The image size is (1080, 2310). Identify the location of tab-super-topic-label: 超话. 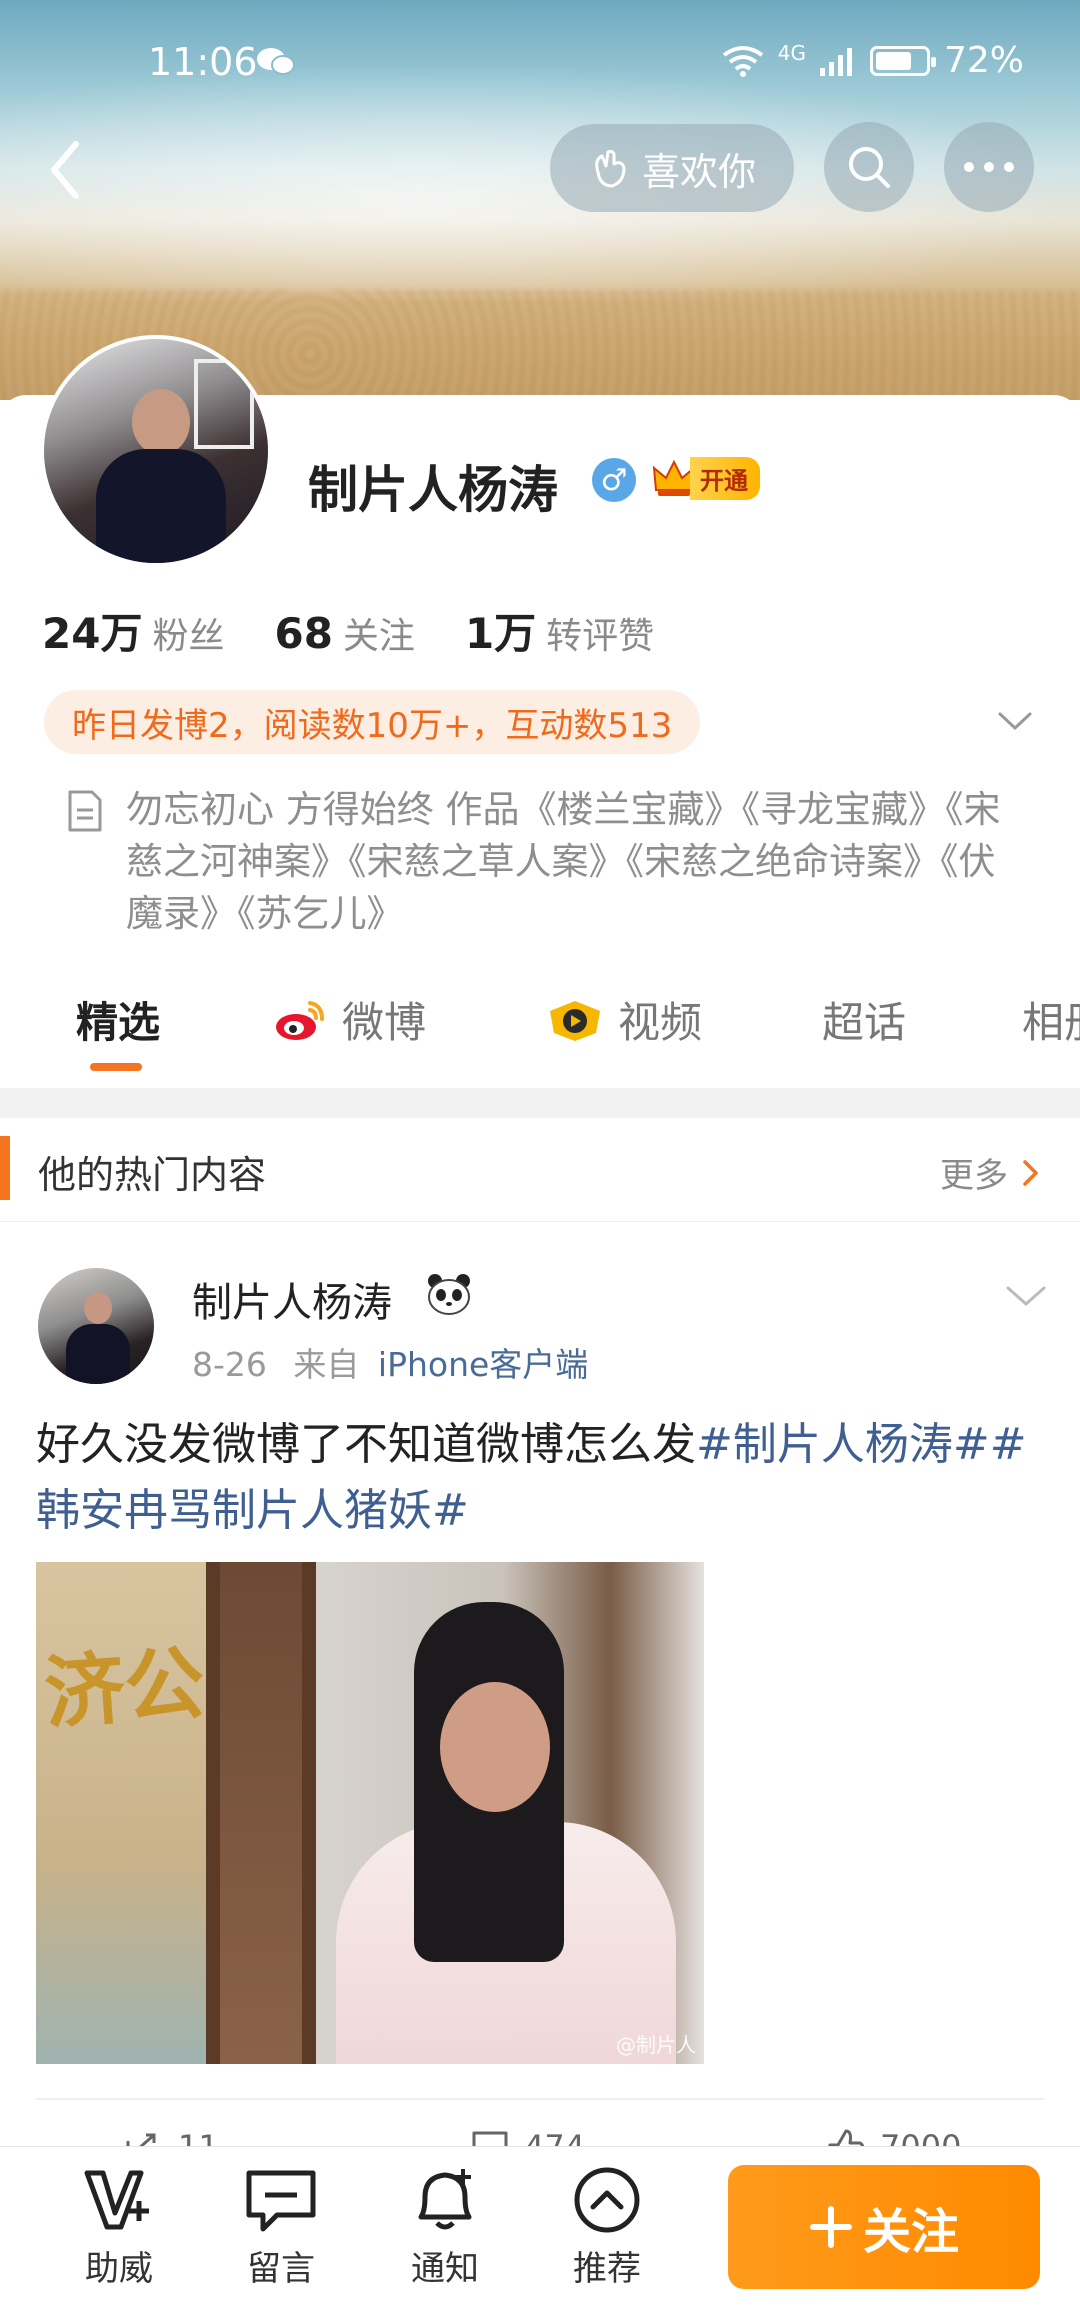
(864, 1022).